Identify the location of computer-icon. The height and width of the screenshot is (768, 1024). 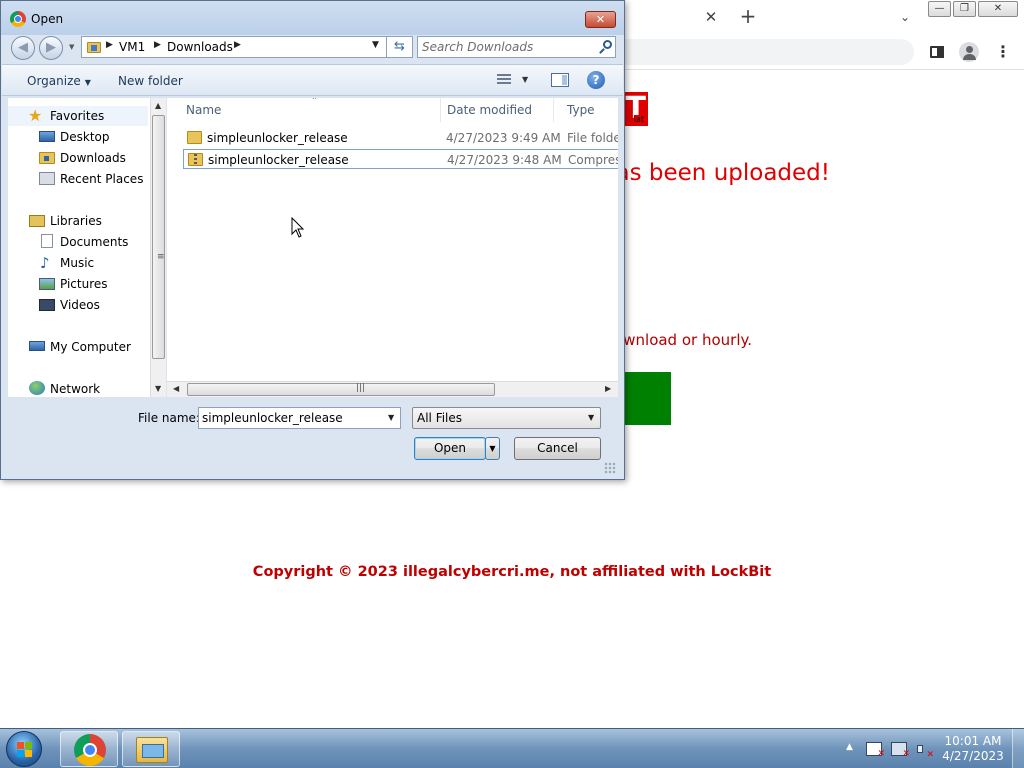
(37, 346).